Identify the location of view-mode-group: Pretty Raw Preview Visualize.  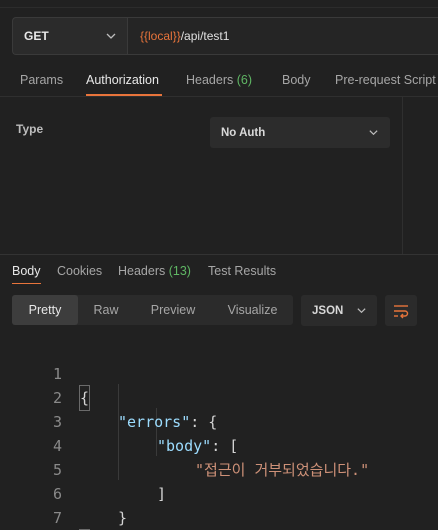
(152, 310).